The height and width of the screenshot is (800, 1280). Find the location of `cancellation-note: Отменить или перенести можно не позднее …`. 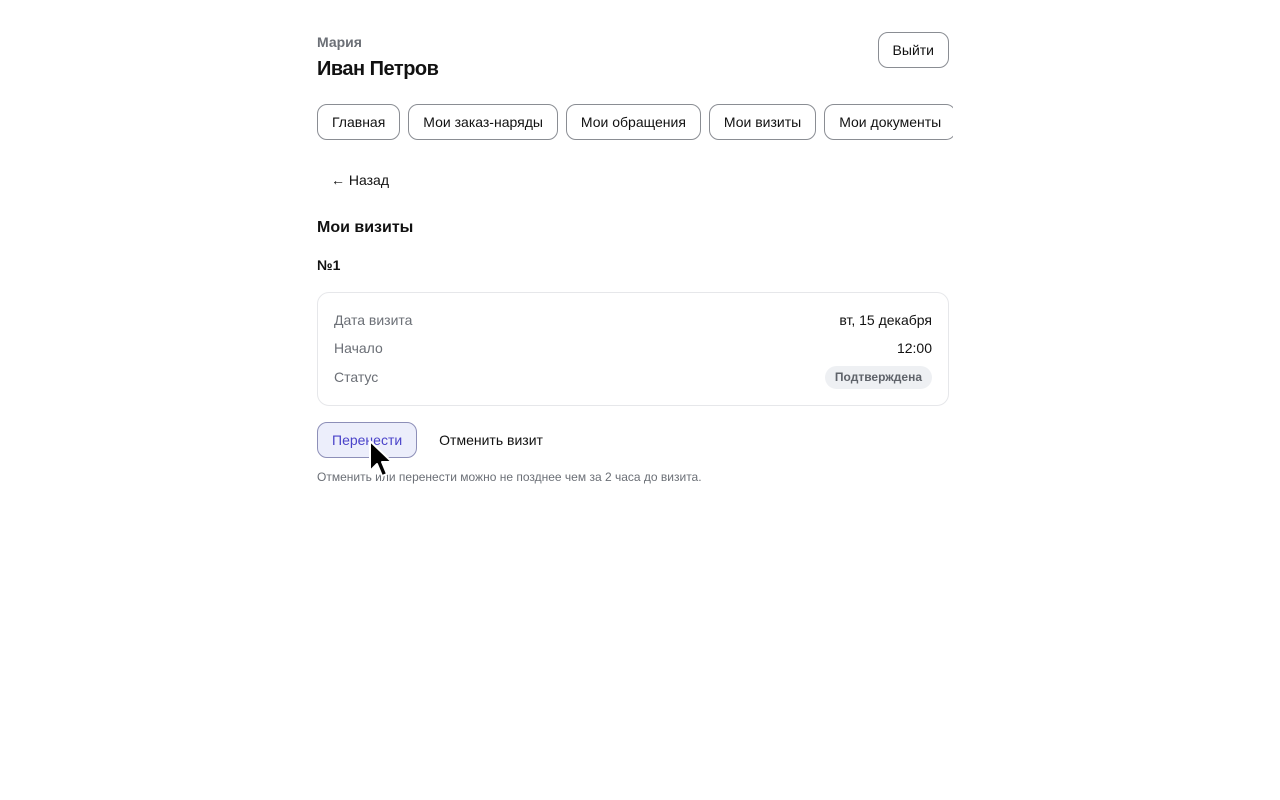

cancellation-note: Отменить или перенести можно не позднее … is located at coordinates (509, 477).